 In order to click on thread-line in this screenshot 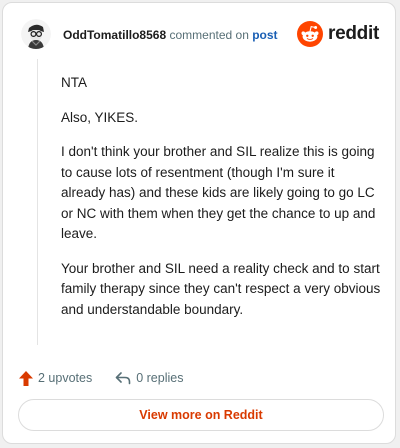, I will do `click(37, 202)`.